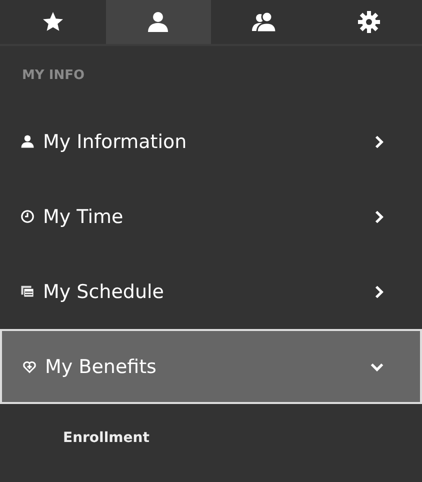 The width and height of the screenshot is (422, 482). I want to click on tab, so click(158, 22).